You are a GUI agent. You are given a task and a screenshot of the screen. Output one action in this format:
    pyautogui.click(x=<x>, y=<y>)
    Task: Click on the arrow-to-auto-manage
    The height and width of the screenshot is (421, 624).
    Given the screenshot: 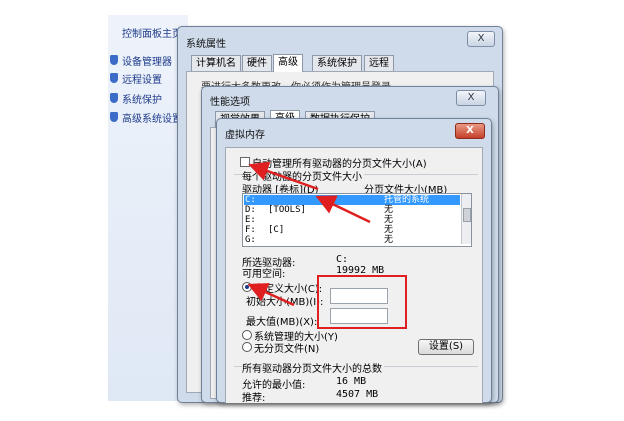 What is the action you would take?
    pyautogui.click(x=283, y=176)
    